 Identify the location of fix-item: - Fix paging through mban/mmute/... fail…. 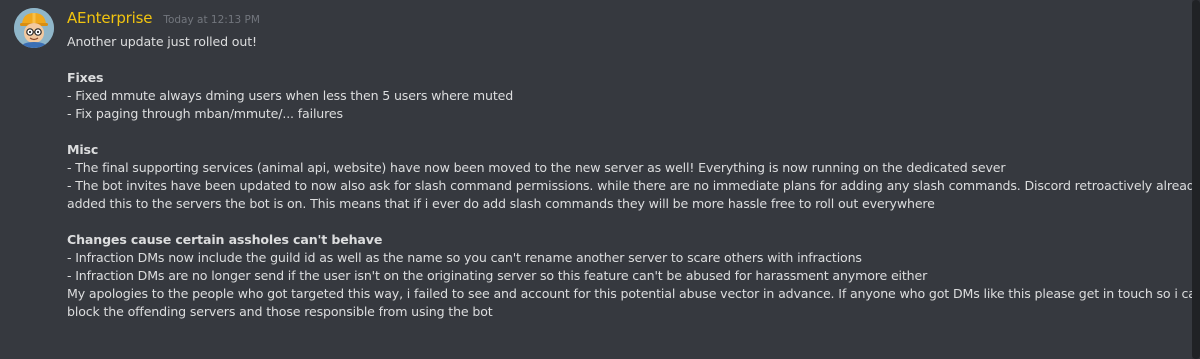
(205, 113).